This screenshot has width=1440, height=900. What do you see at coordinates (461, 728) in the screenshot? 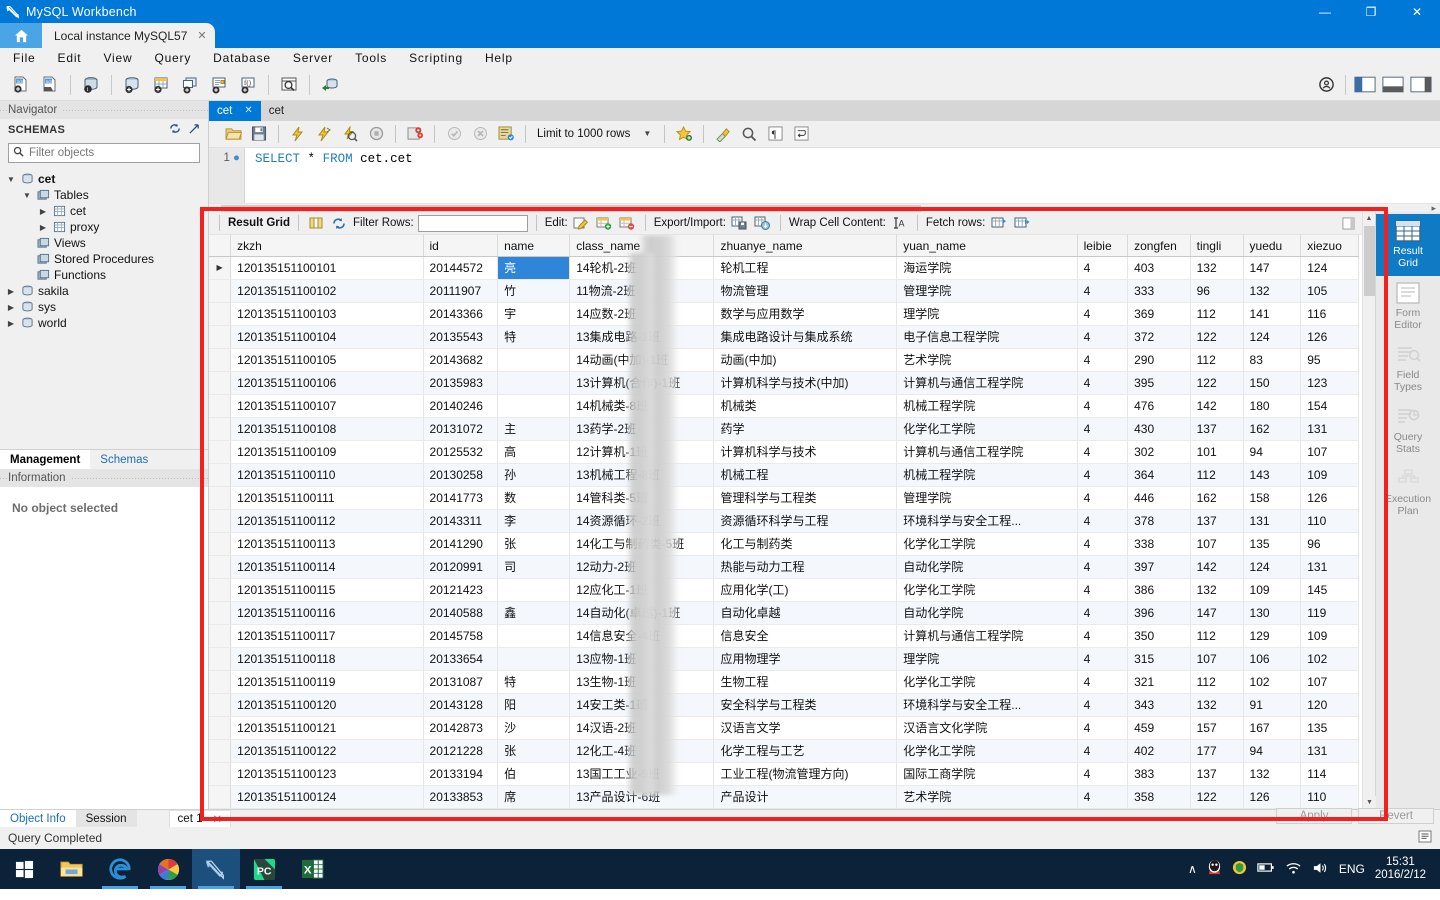
I see `cell-id: 20142873` at bounding box center [461, 728].